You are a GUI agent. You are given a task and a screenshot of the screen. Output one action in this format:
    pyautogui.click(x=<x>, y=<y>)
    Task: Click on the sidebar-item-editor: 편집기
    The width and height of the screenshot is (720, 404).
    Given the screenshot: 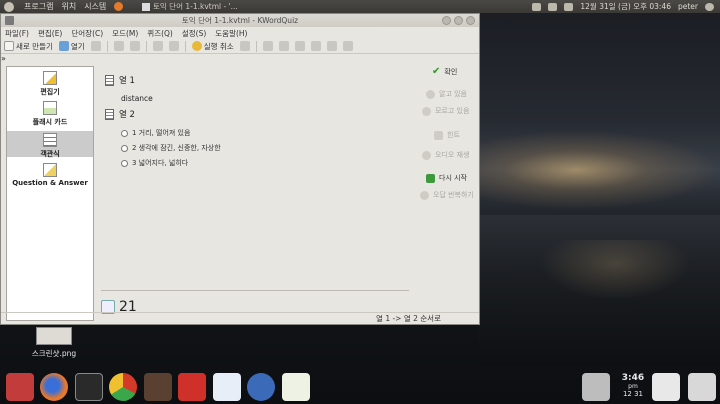 What is the action you would take?
    pyautogui.click(x=50, y=84)
    